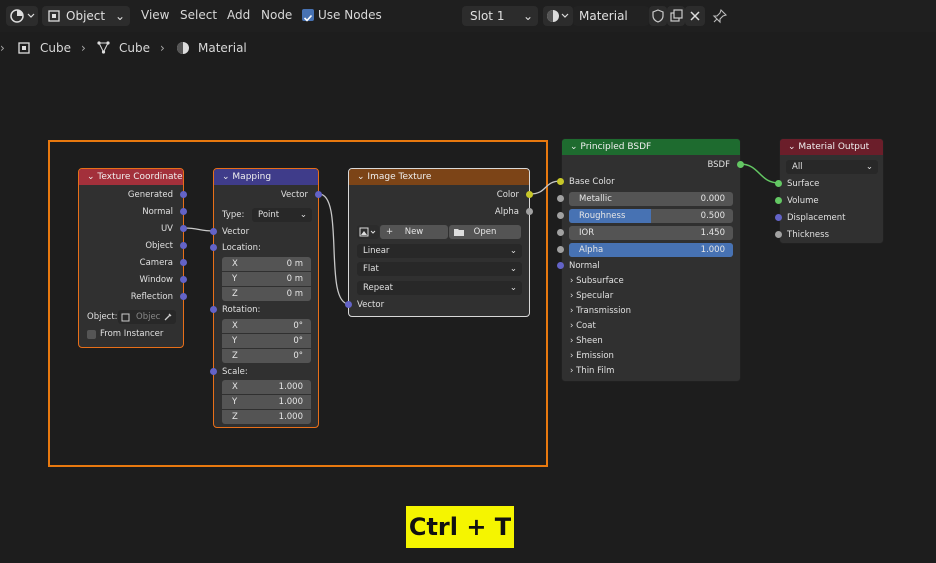 The image size is (936, 563). Describe the element at coordinates (439, 177) in the screenshot. I see `node-header: ⌄ Image Texture` at that location.